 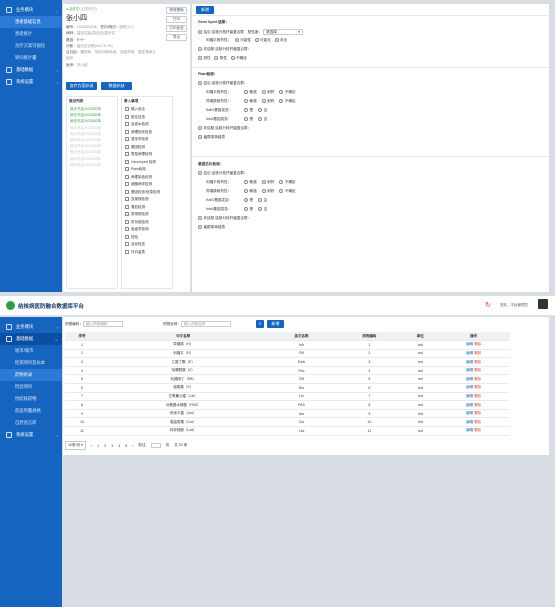 I want to click on entry-item: Plain检测, so click(x=148, y=170).